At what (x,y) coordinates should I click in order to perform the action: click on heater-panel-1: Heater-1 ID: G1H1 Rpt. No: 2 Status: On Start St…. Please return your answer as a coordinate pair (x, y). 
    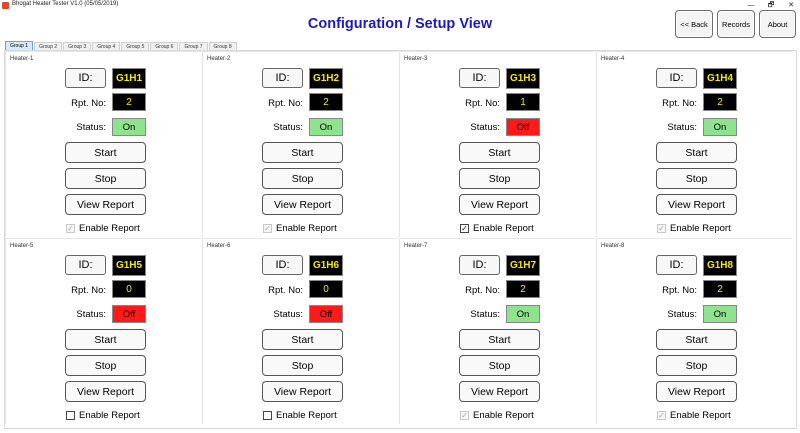
    Looking at the image, I should click on (103, 144).